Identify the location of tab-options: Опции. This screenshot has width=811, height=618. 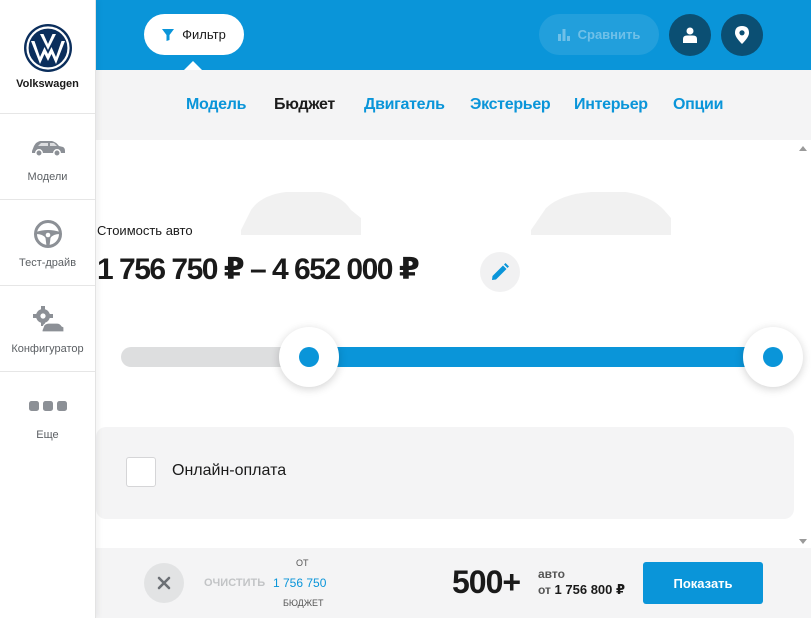
(698, 105).